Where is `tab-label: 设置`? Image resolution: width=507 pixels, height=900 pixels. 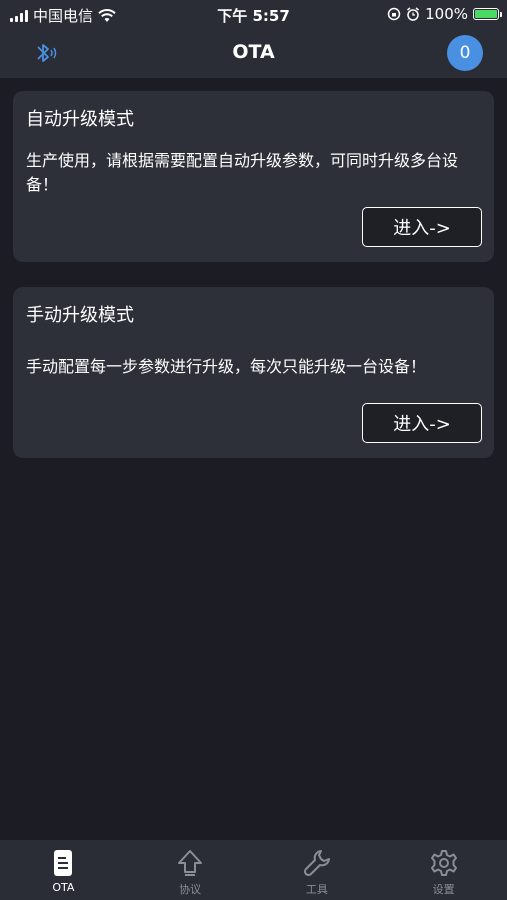 tab-label: 设置 is located at coordinates (443, 889).